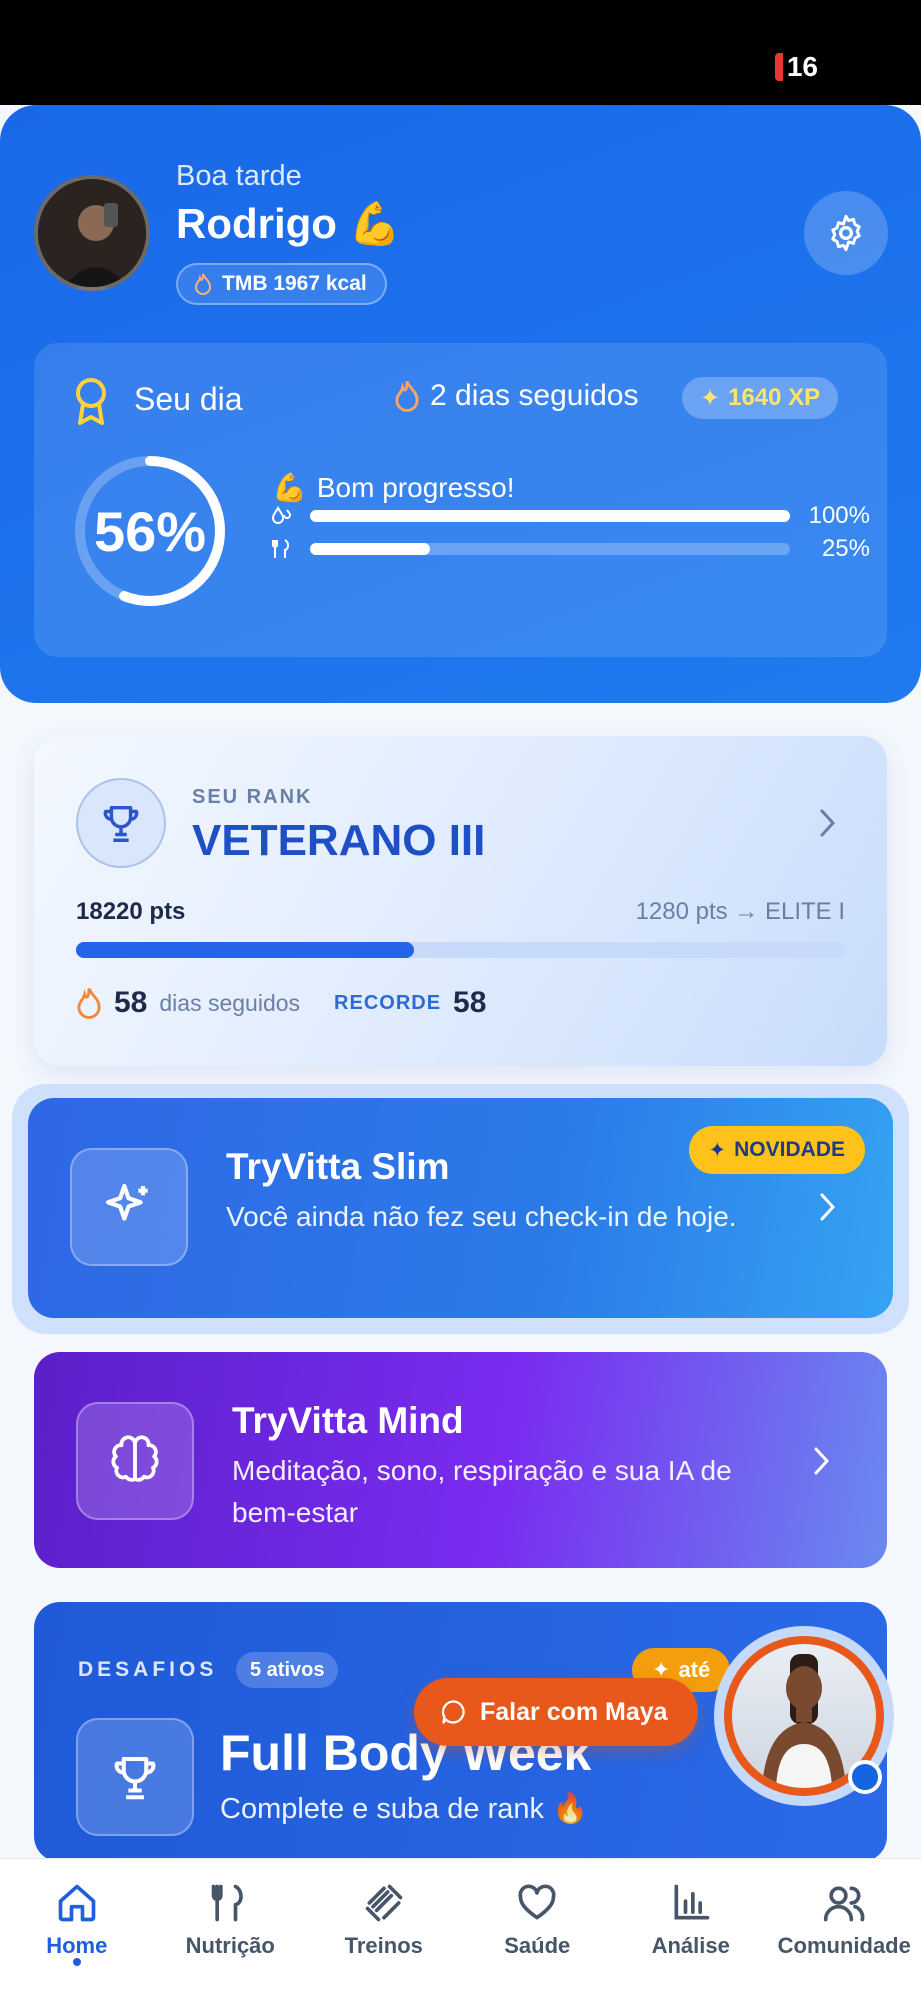  Describe the element at coordinates (538, 1929) in the screenshot. I see `tab-saude: Saúde` at that location.